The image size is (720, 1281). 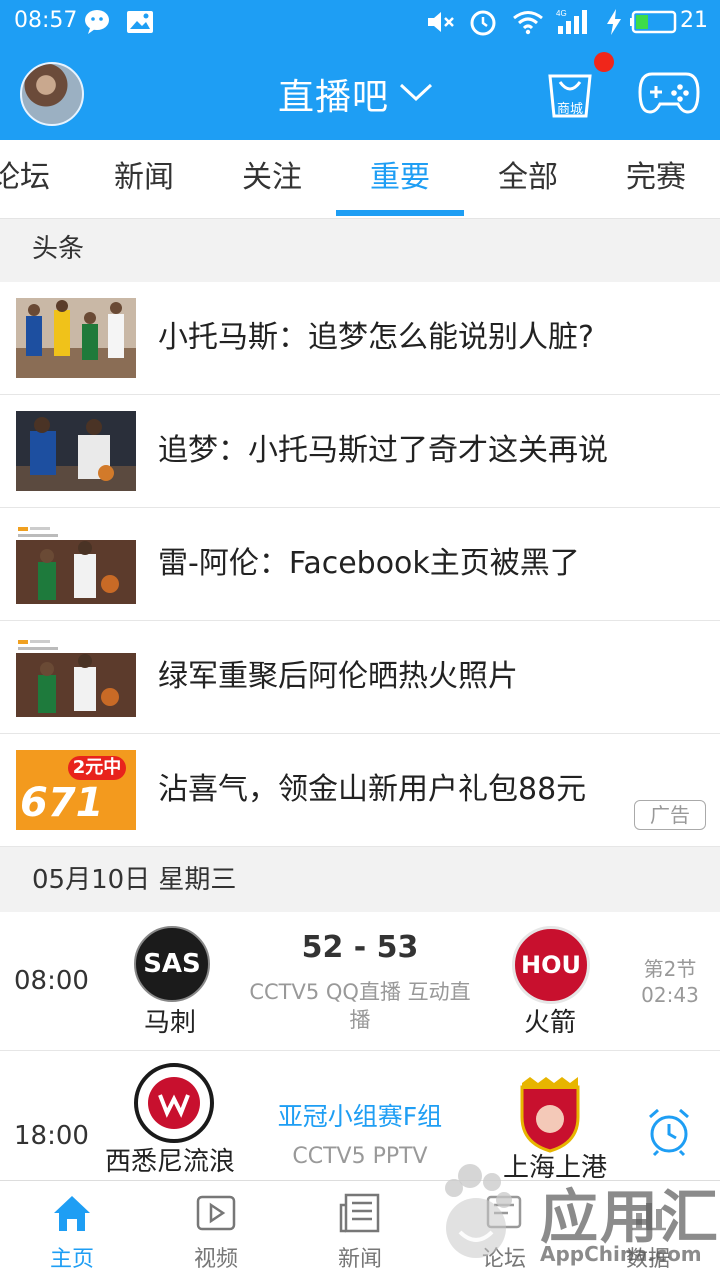 What do you see at coordinates (621, 1254) in the screenshot?
I see `watermark-subtext: AppChina.com` at bounding box center [621, 1254].